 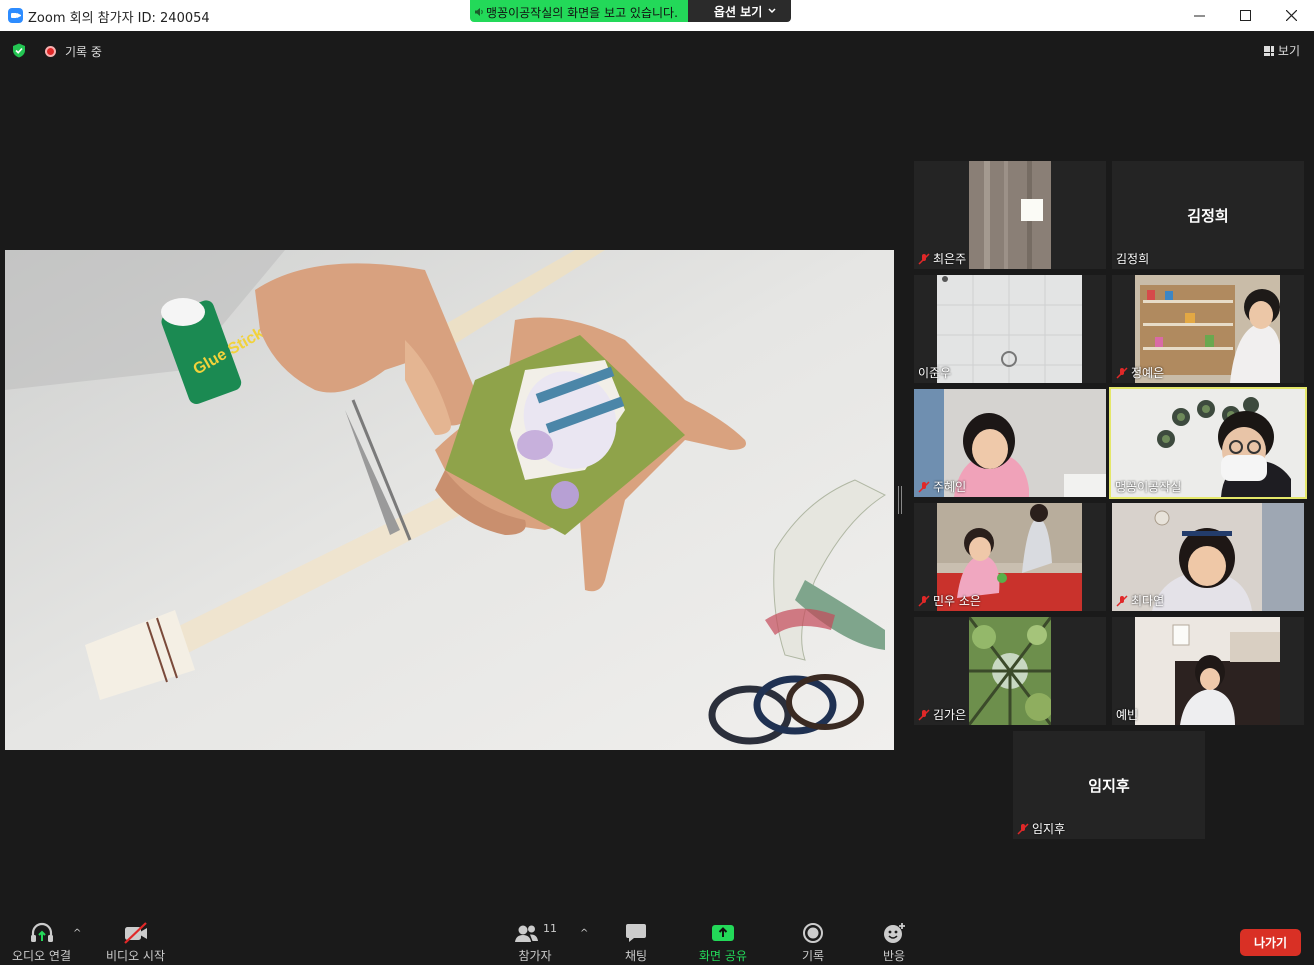 What do you see at coordinates (41, 932) in the screenshot?
I see `headphones-icon` at bounding box center [41, 932].